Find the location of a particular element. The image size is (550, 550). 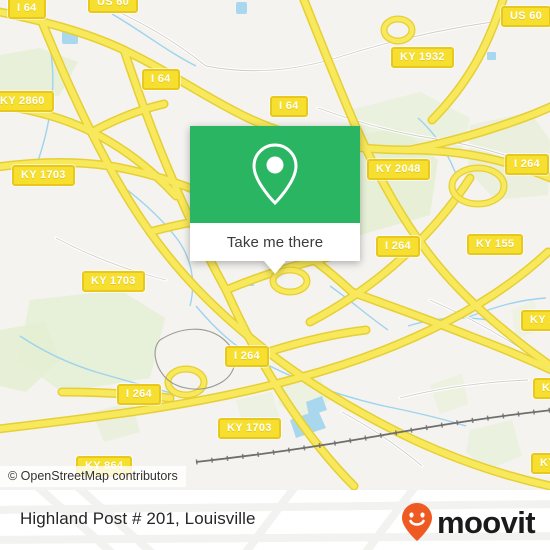

moovit-pin-smiley-icon is located at coordinates (416, 522).